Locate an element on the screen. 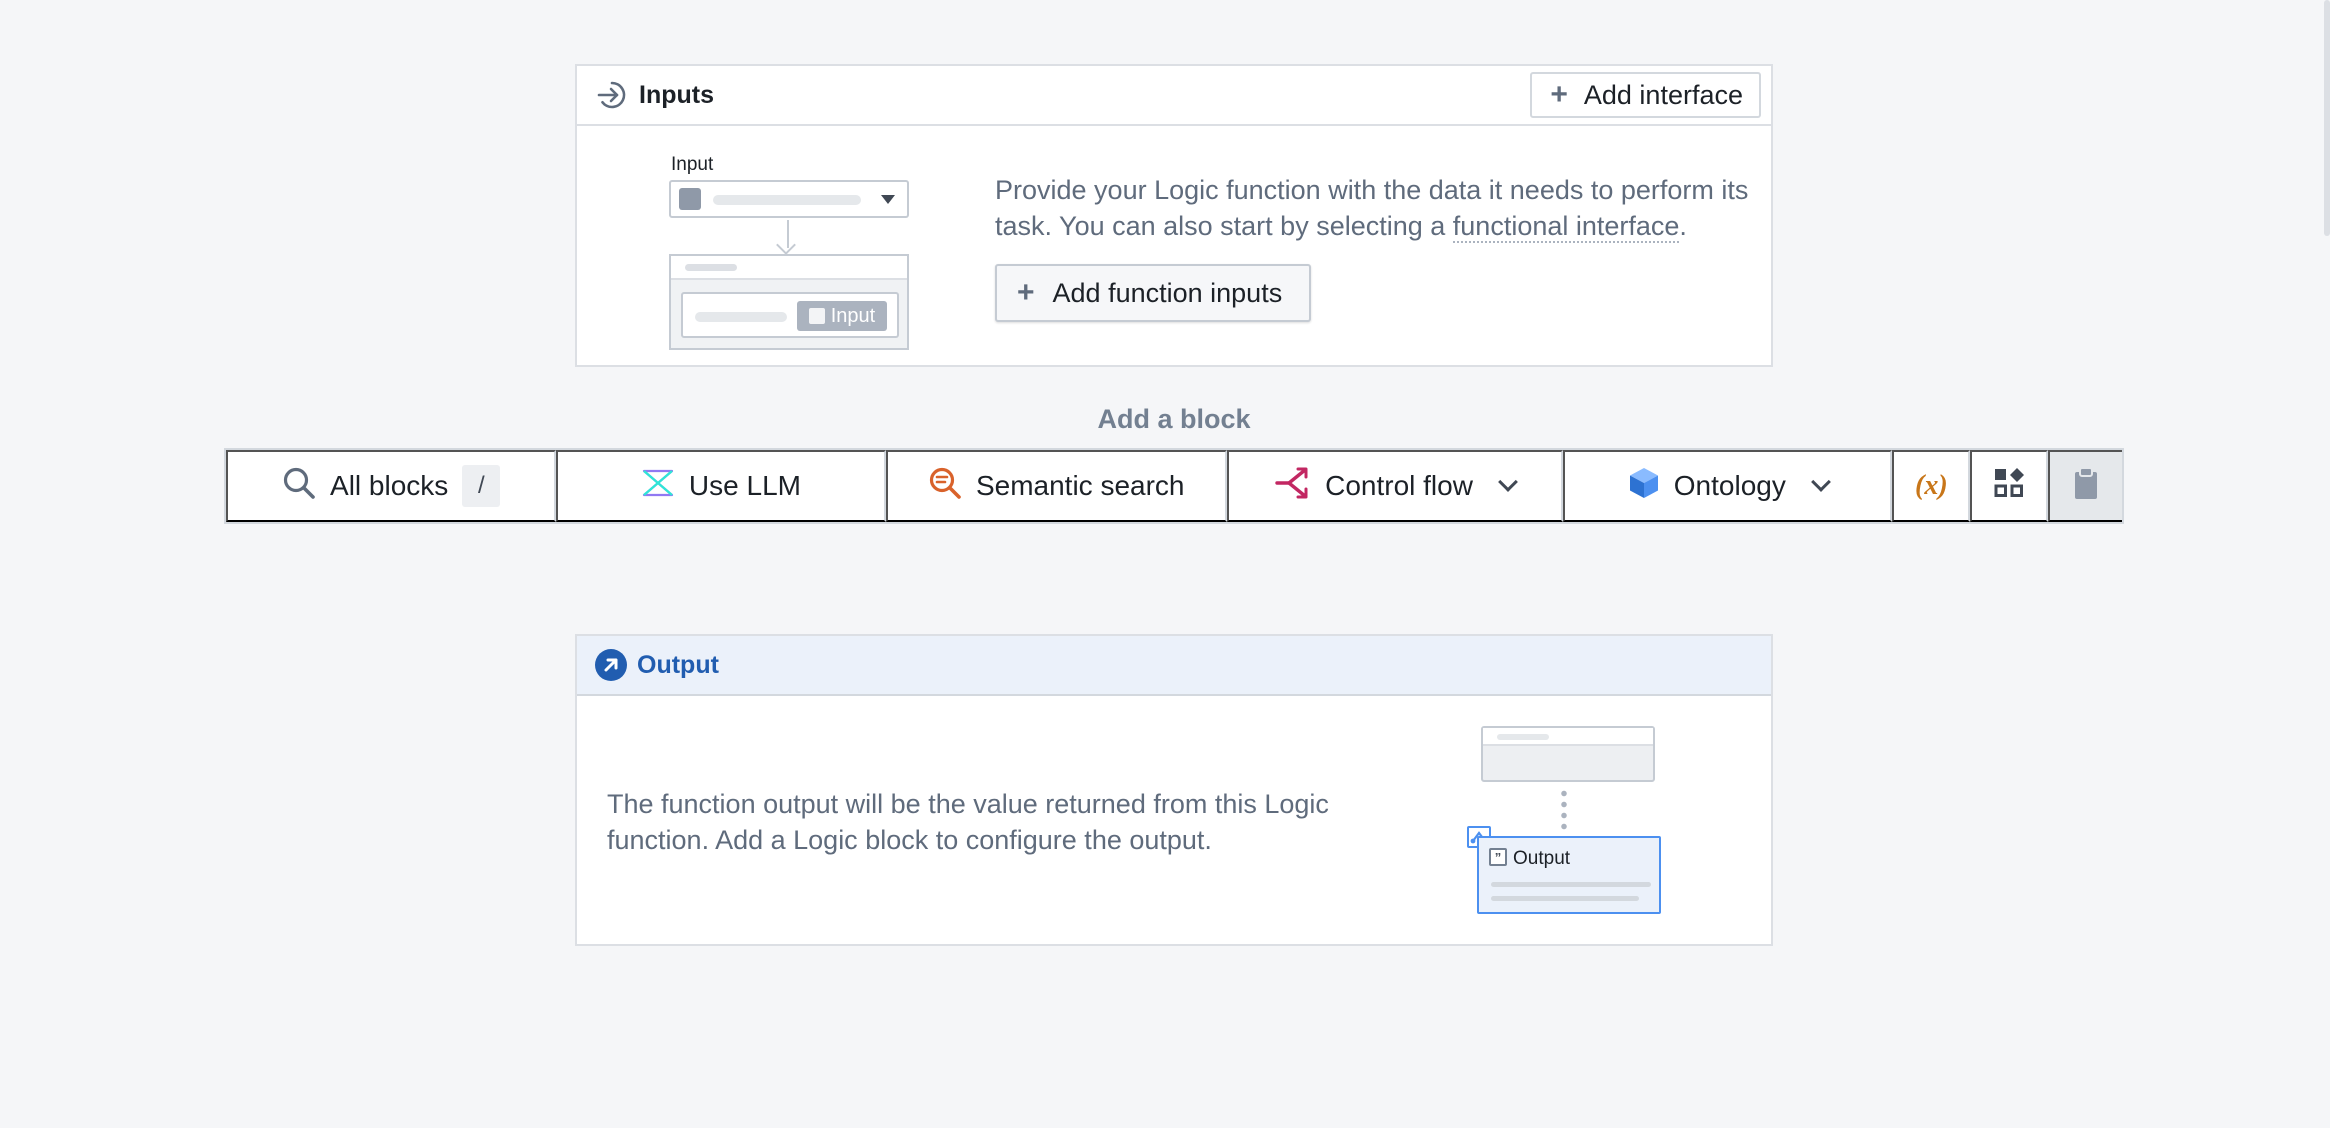 The image size is (2330, 1128). control-flow-button: Control flow is located at coordinates (1395, 486).